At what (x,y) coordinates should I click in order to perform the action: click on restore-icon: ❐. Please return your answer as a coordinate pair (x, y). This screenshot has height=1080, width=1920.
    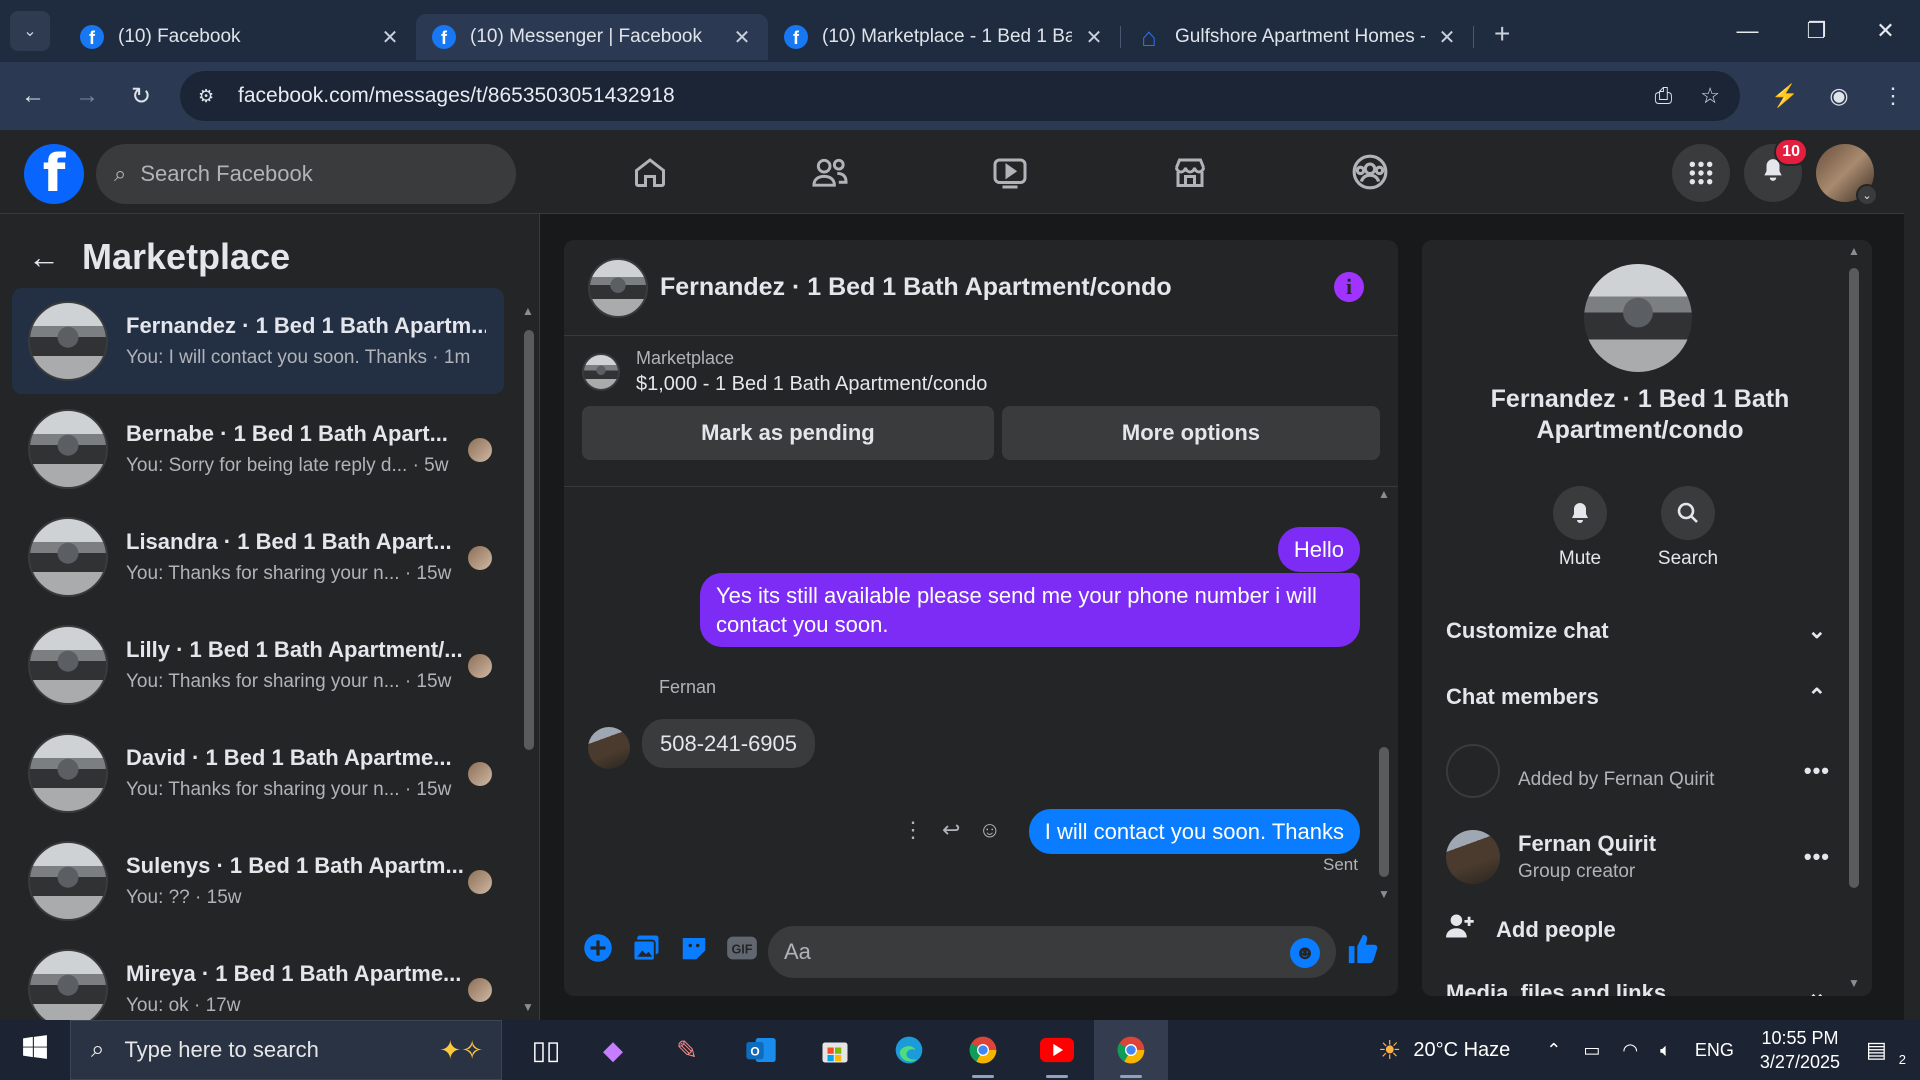
    Looking at the image, I should click on (1816, 31).